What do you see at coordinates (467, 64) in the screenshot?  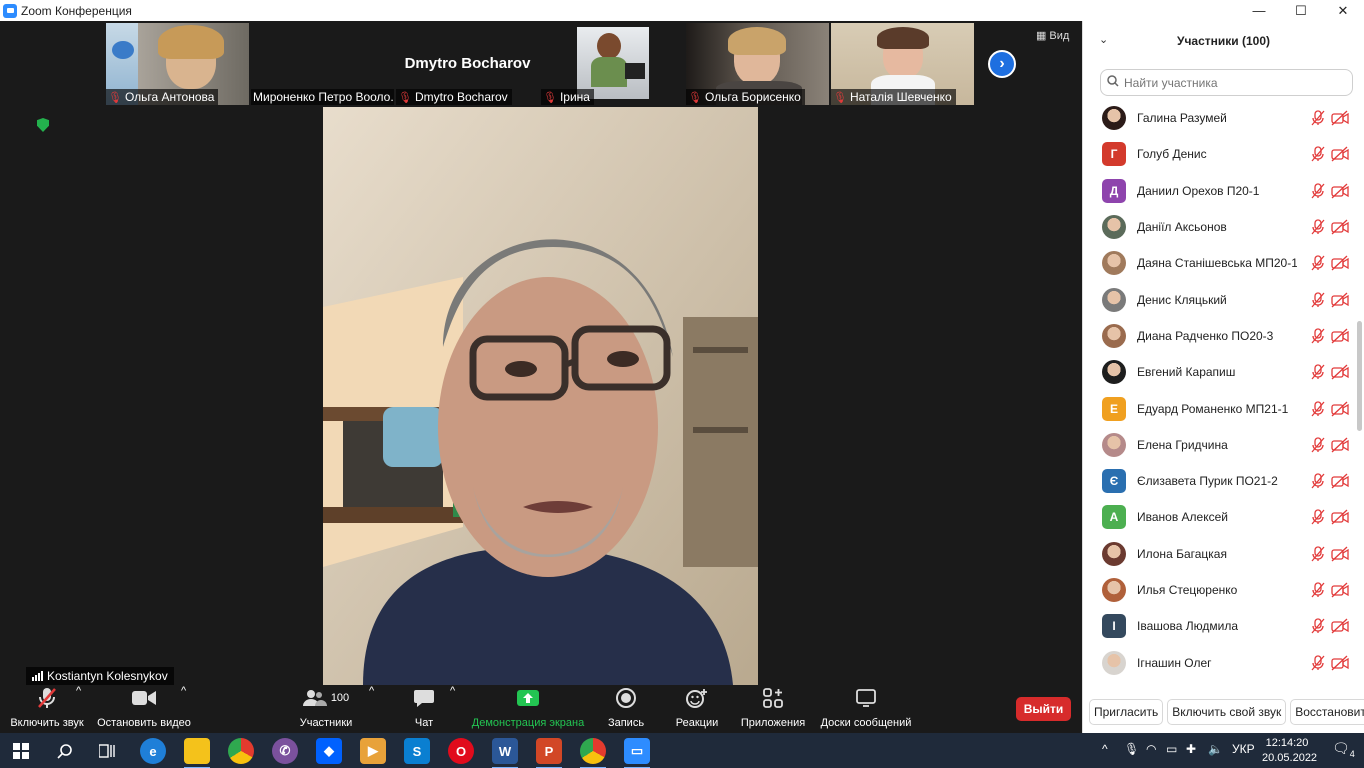 I see `participant-thumbnail: Dmytro Bocharov 🎙 Dmytro Bocharov` at bounding box center [467, 64].